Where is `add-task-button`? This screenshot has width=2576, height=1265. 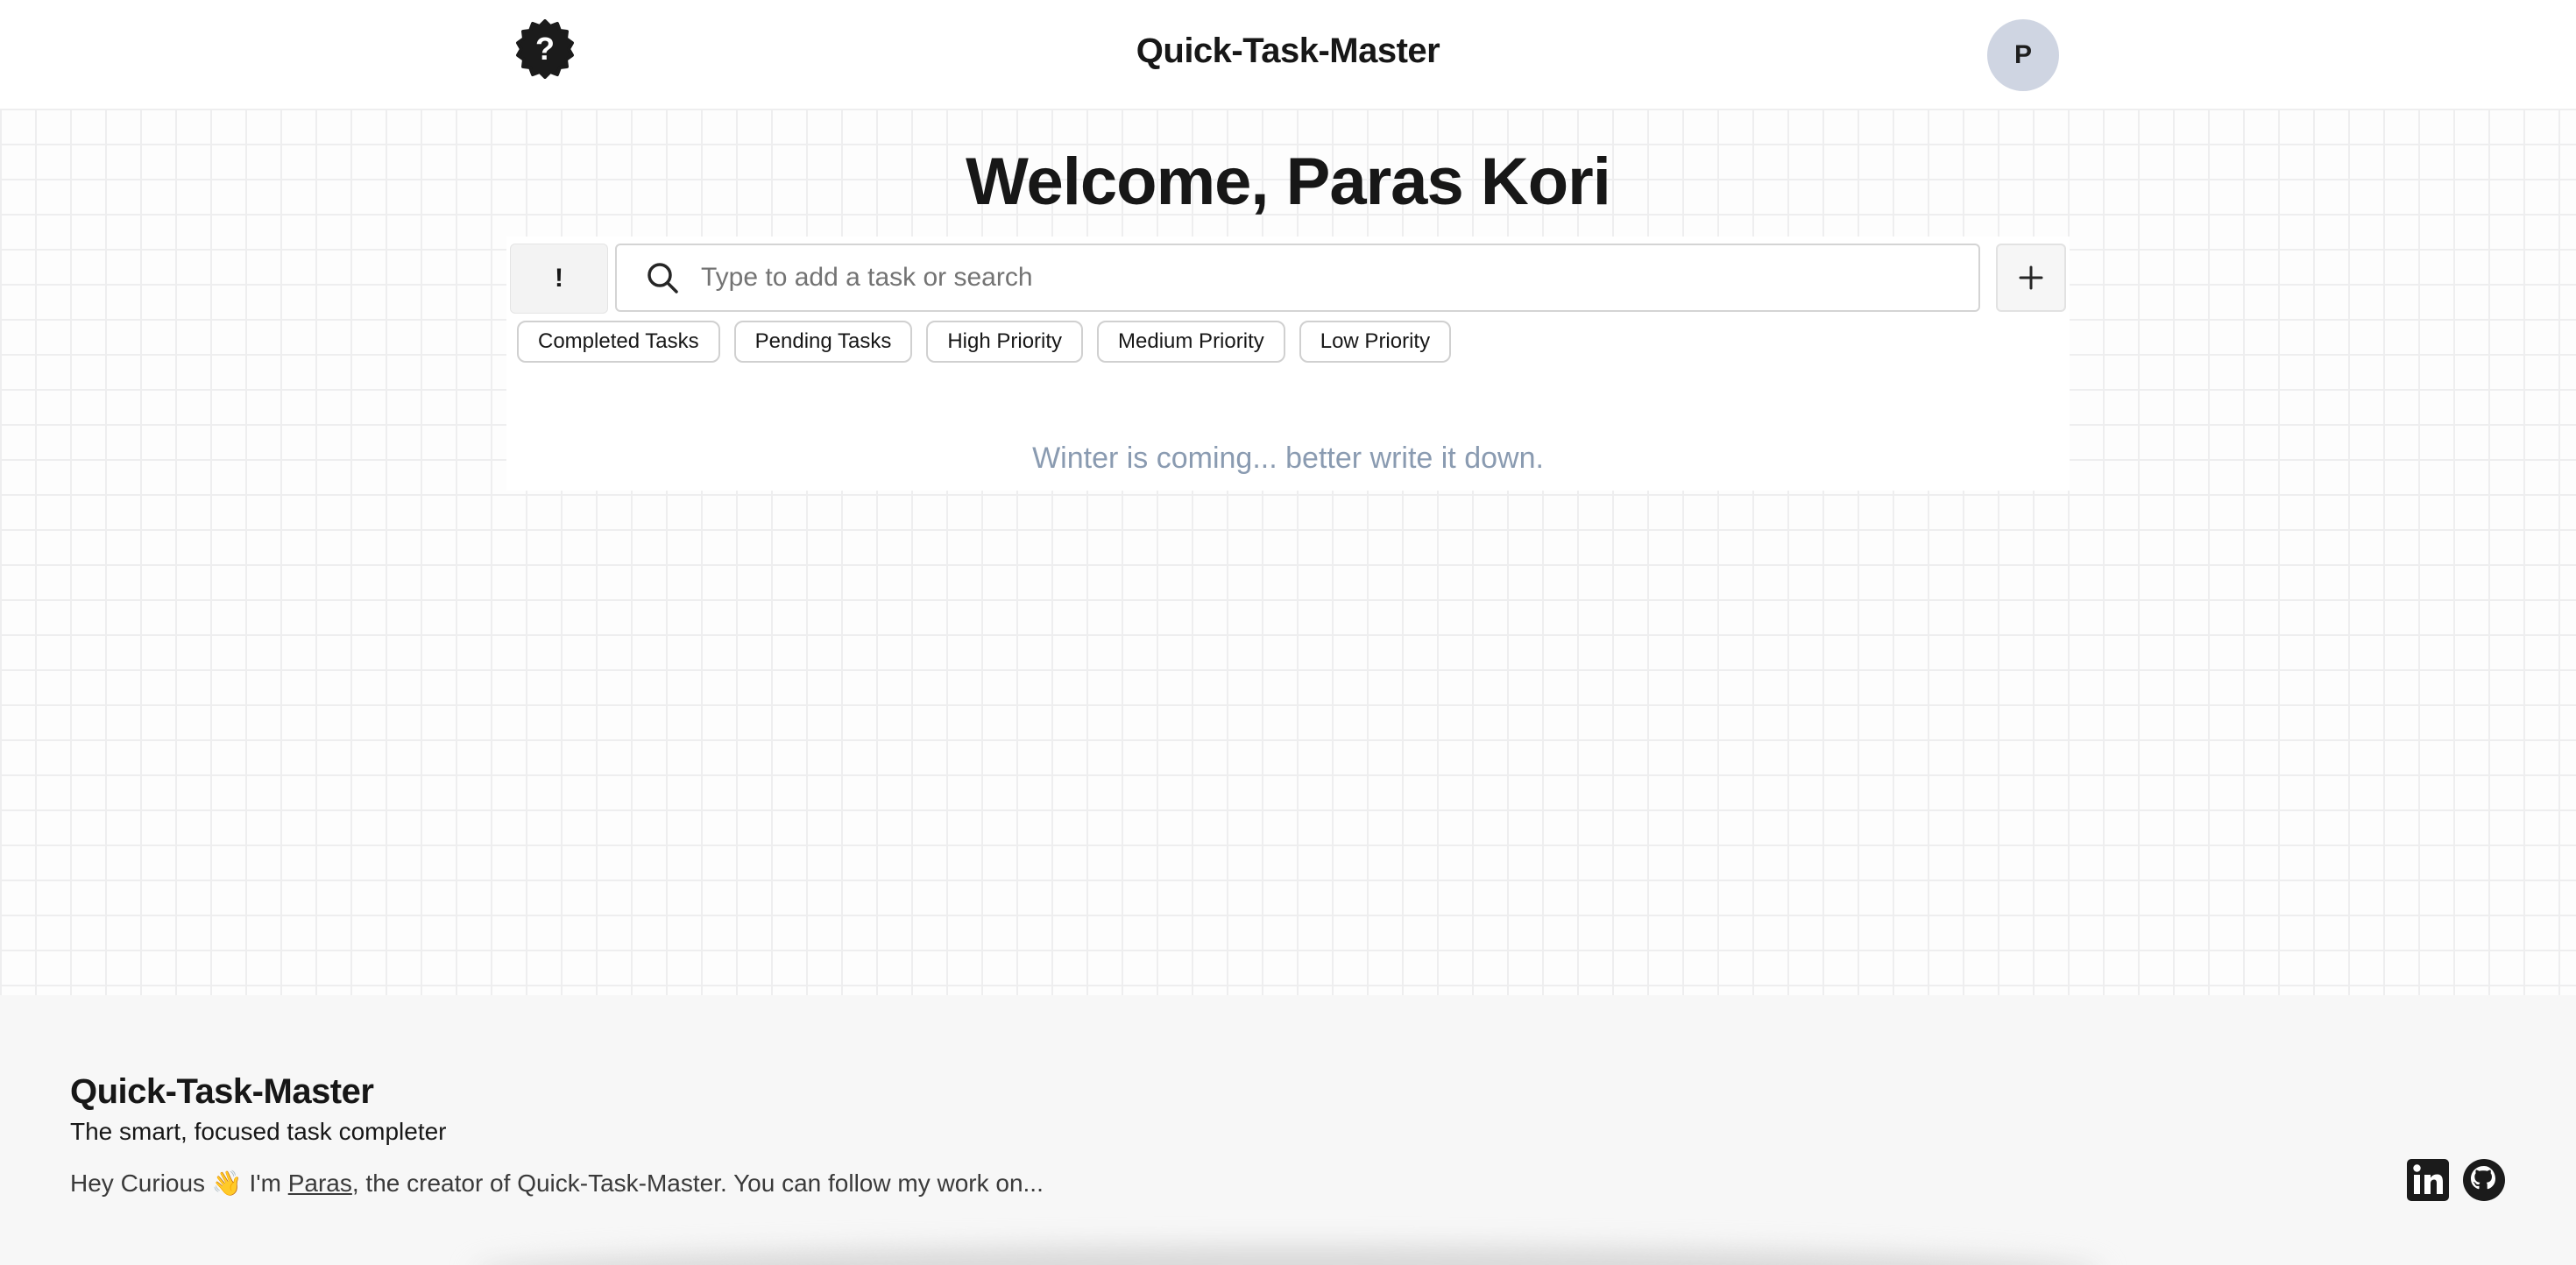
add-task-button is located at coordinates (2031, 278).